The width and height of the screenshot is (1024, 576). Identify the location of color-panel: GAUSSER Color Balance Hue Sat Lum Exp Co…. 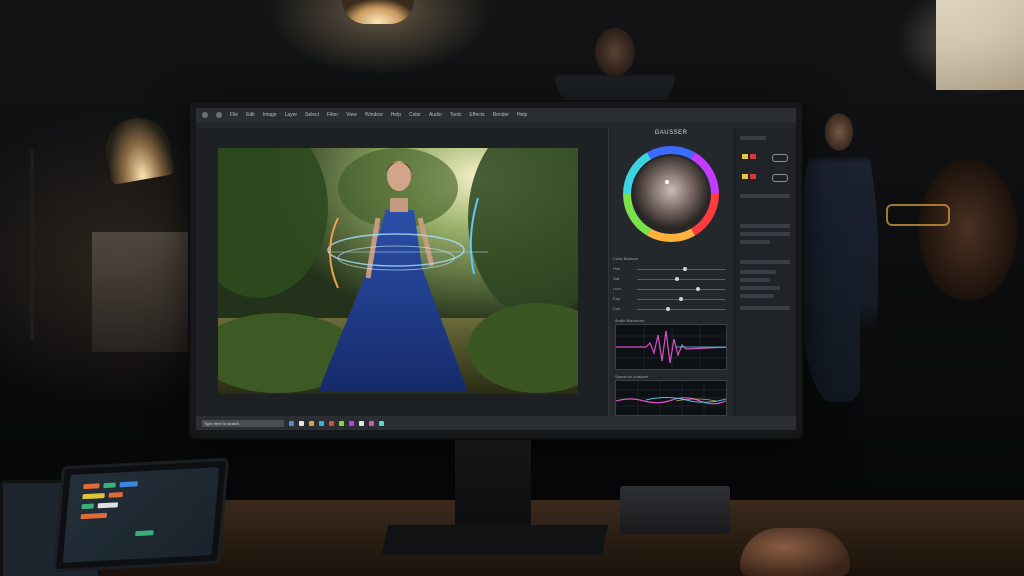
(670, 273).